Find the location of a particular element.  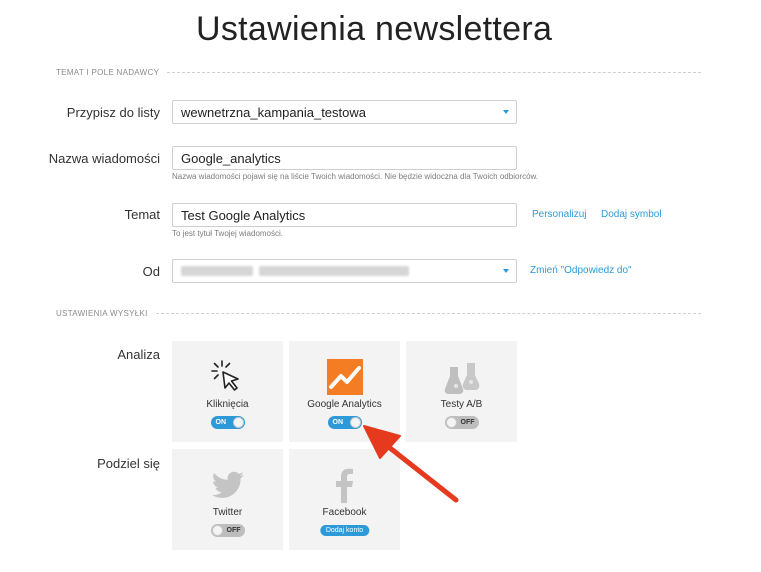

section-header-sending: USTAWIENIA WYSYŁKI is located at coordinates (378, 313).